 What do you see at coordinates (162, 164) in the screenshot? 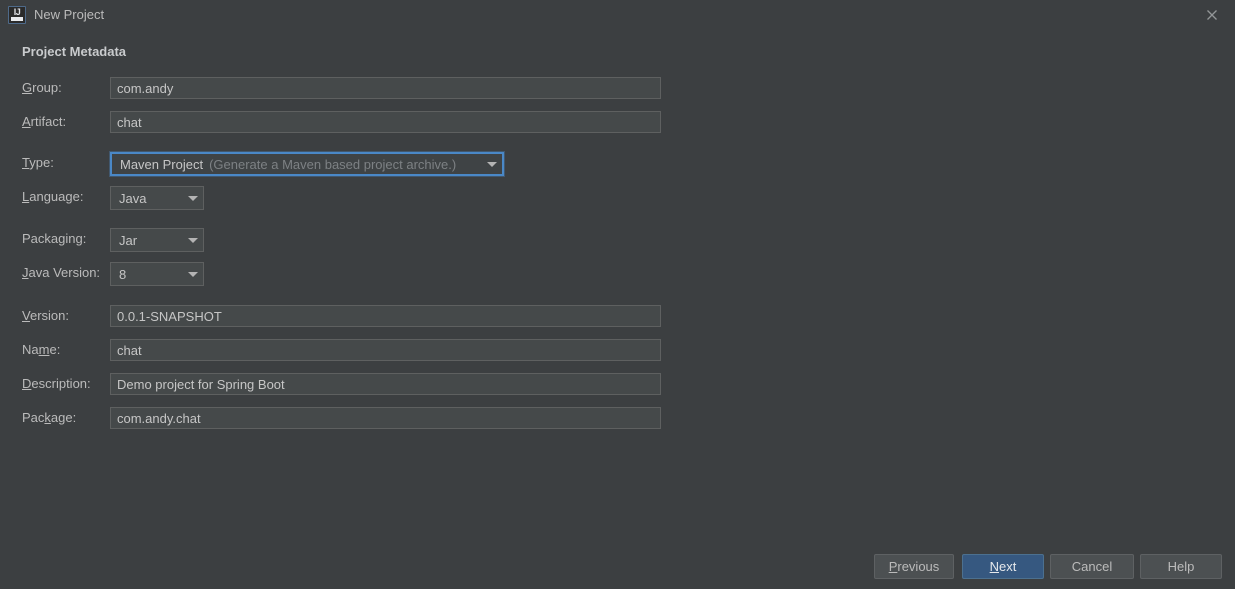
I see `type-dropdown-value: Maven Project` at bounding box center [162, 164].